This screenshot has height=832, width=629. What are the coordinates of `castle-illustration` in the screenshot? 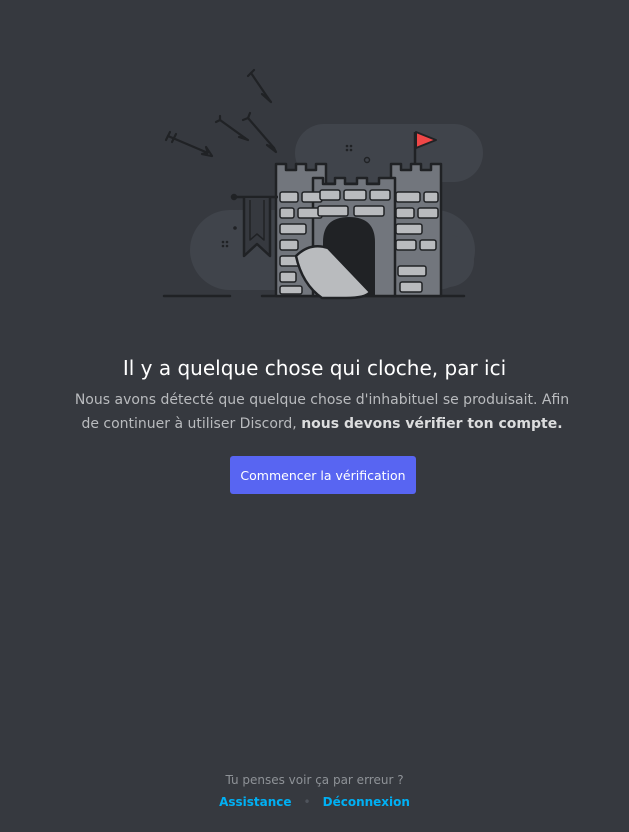 It's located at (322, 184).